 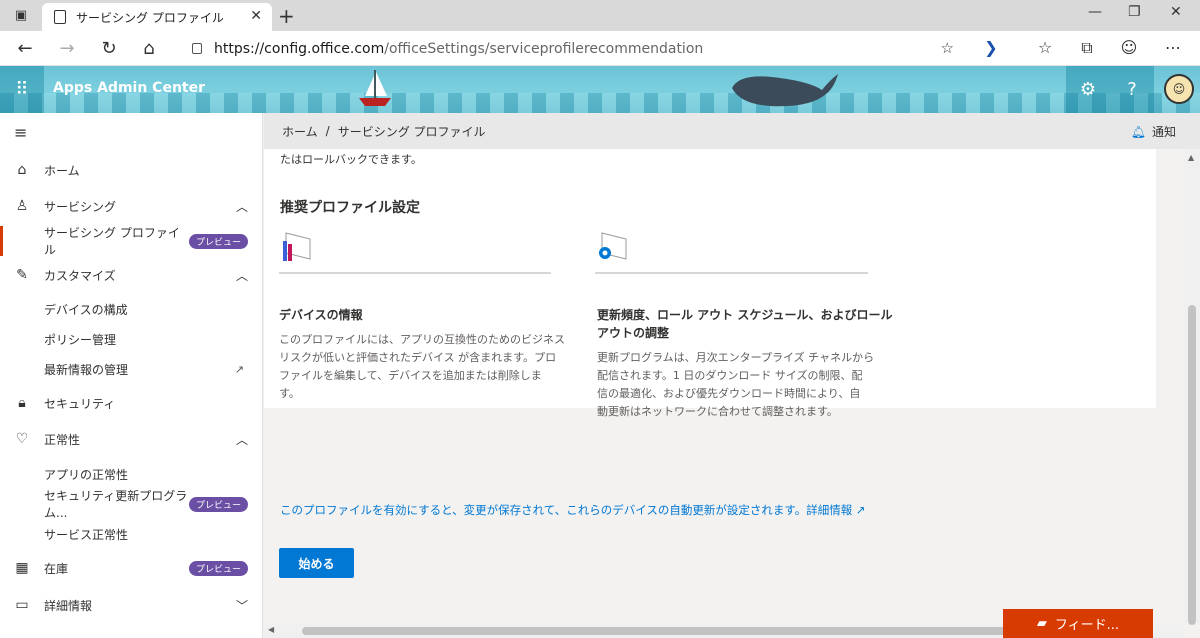 I want to click on page-icon, so click(x=60, y=17).